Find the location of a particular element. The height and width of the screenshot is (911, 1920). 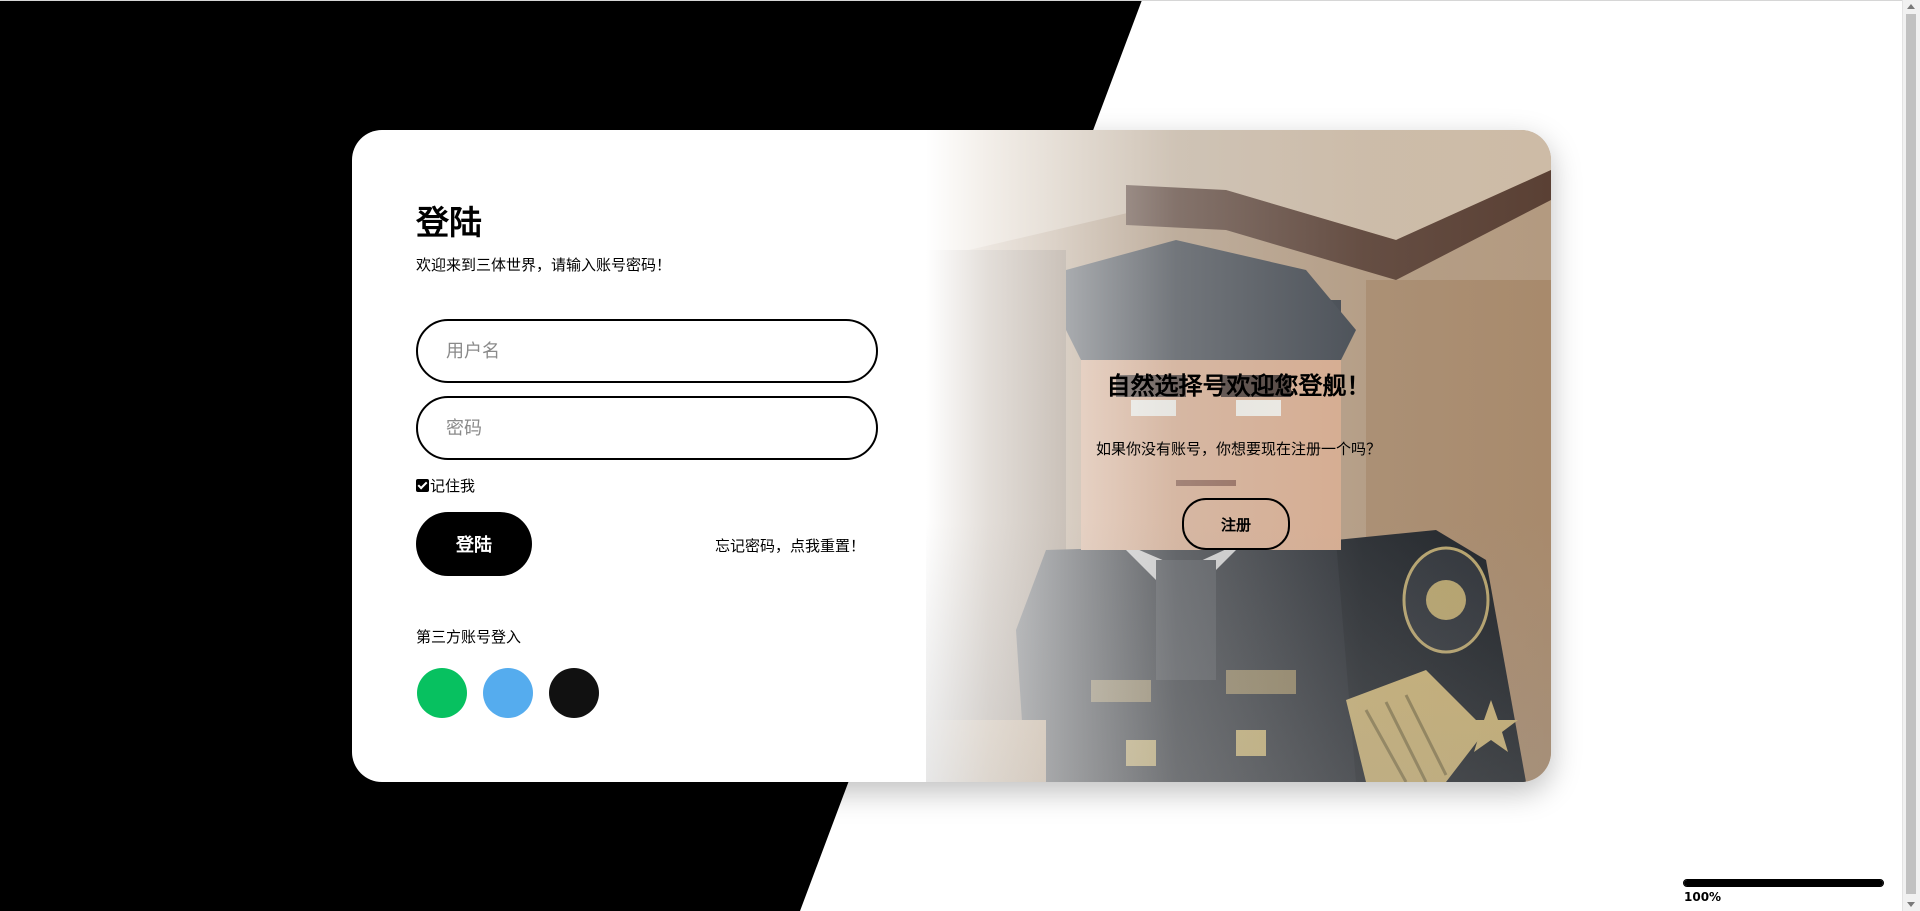

username-input is located at coordinates (647, 351).